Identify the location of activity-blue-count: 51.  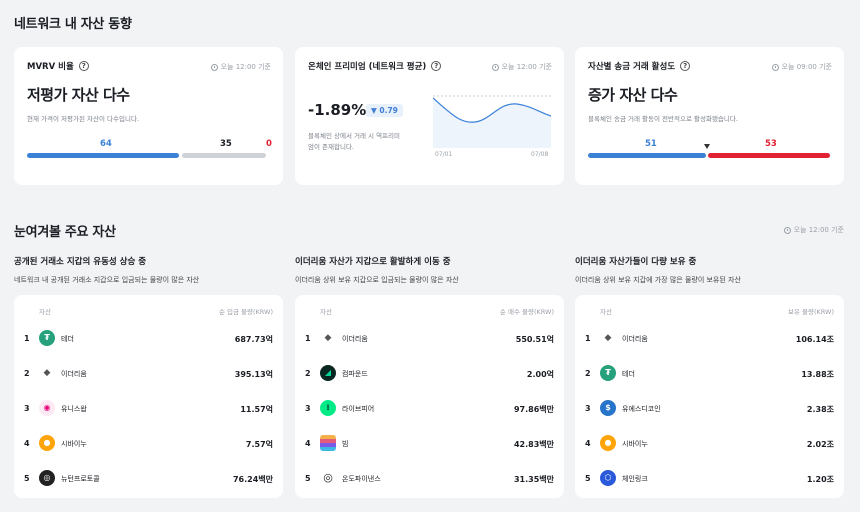
(651, 144).